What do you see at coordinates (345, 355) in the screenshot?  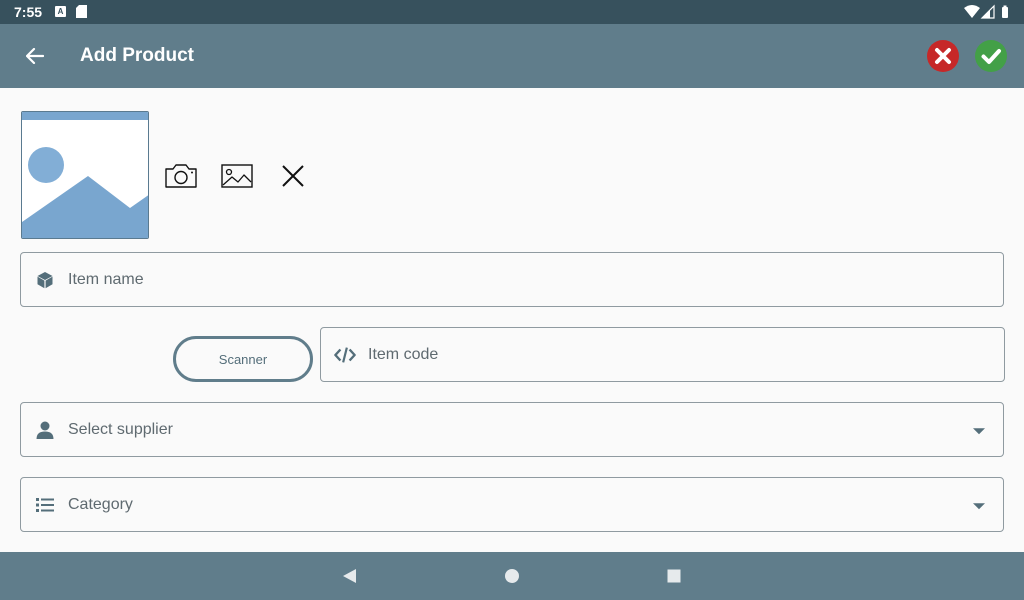 I see `code-icon` at bounding box center [345, 355].